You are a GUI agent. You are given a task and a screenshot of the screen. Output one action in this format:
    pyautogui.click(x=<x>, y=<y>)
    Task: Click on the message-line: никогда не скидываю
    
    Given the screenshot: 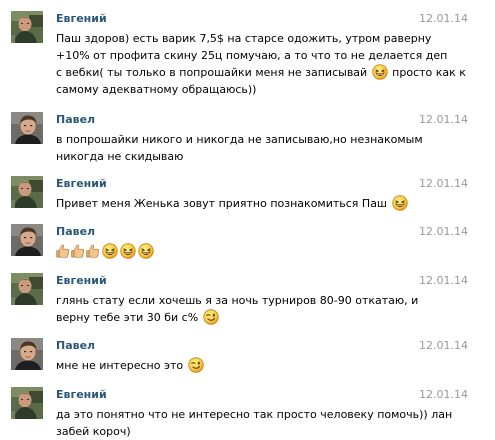 What is the action you would take?
    pyautogui.click(x=120, y=156)
    